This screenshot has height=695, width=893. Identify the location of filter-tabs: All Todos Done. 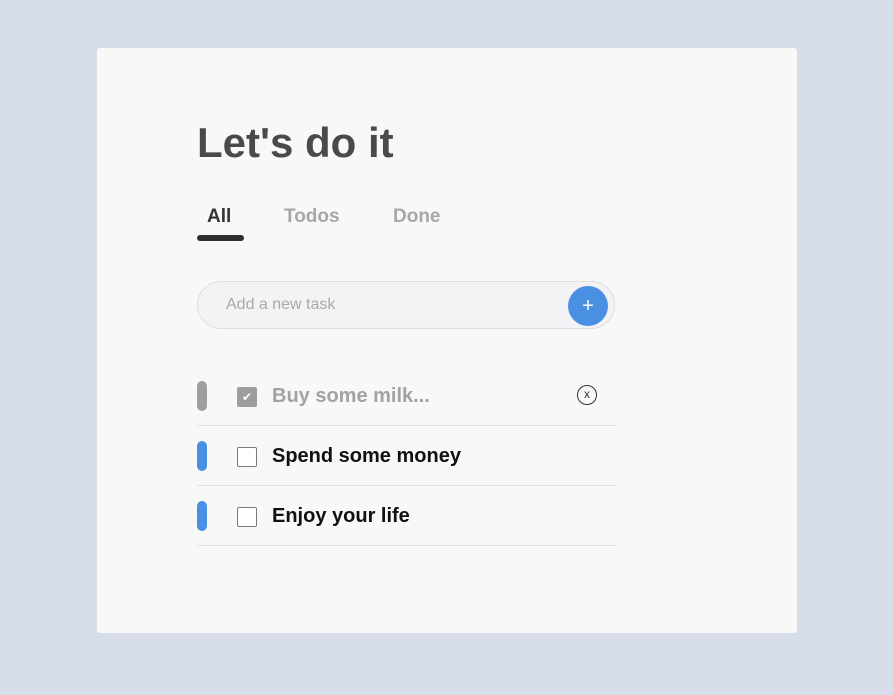
(347, 224).